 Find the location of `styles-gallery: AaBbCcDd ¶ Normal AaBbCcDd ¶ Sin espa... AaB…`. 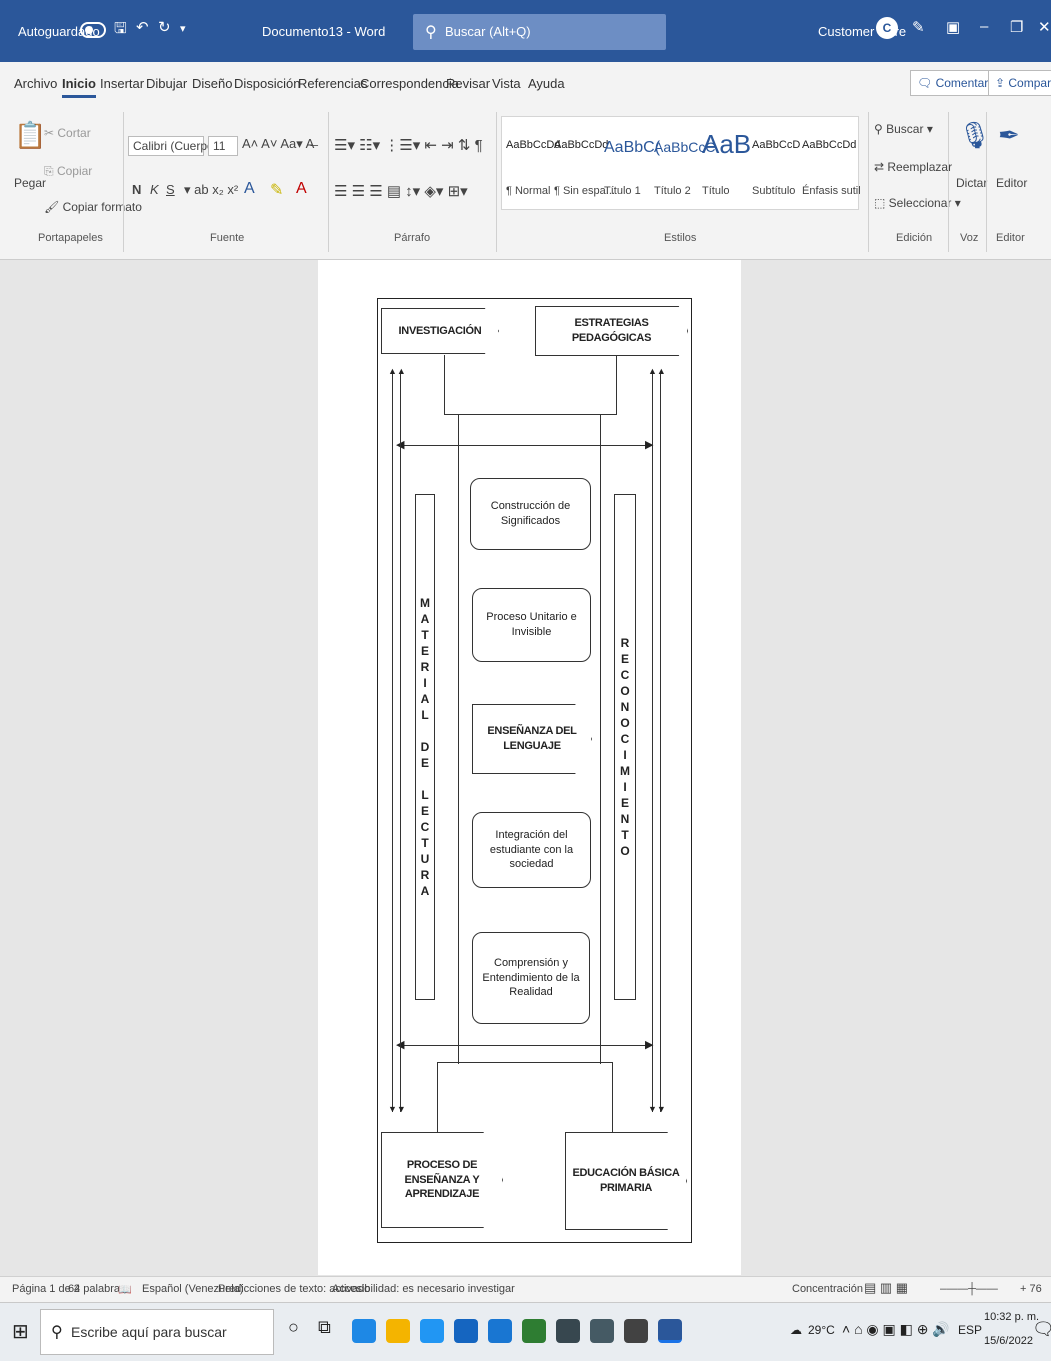

styles-gallery: AaBbCcDd ¶ Normal AaBbCcDd ¶ Sin espa... AaB… is located at coordinates (681, 163).